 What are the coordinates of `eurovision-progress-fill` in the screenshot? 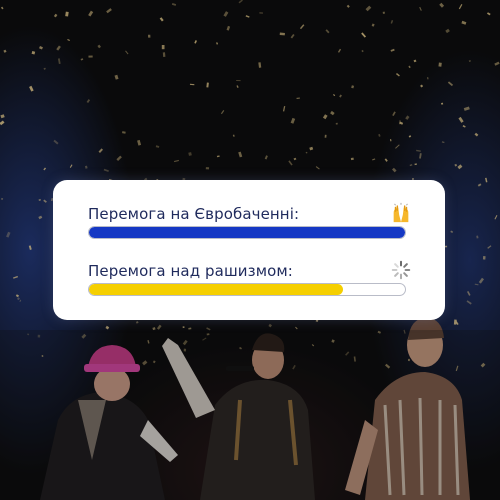 It's located at (247, 232).